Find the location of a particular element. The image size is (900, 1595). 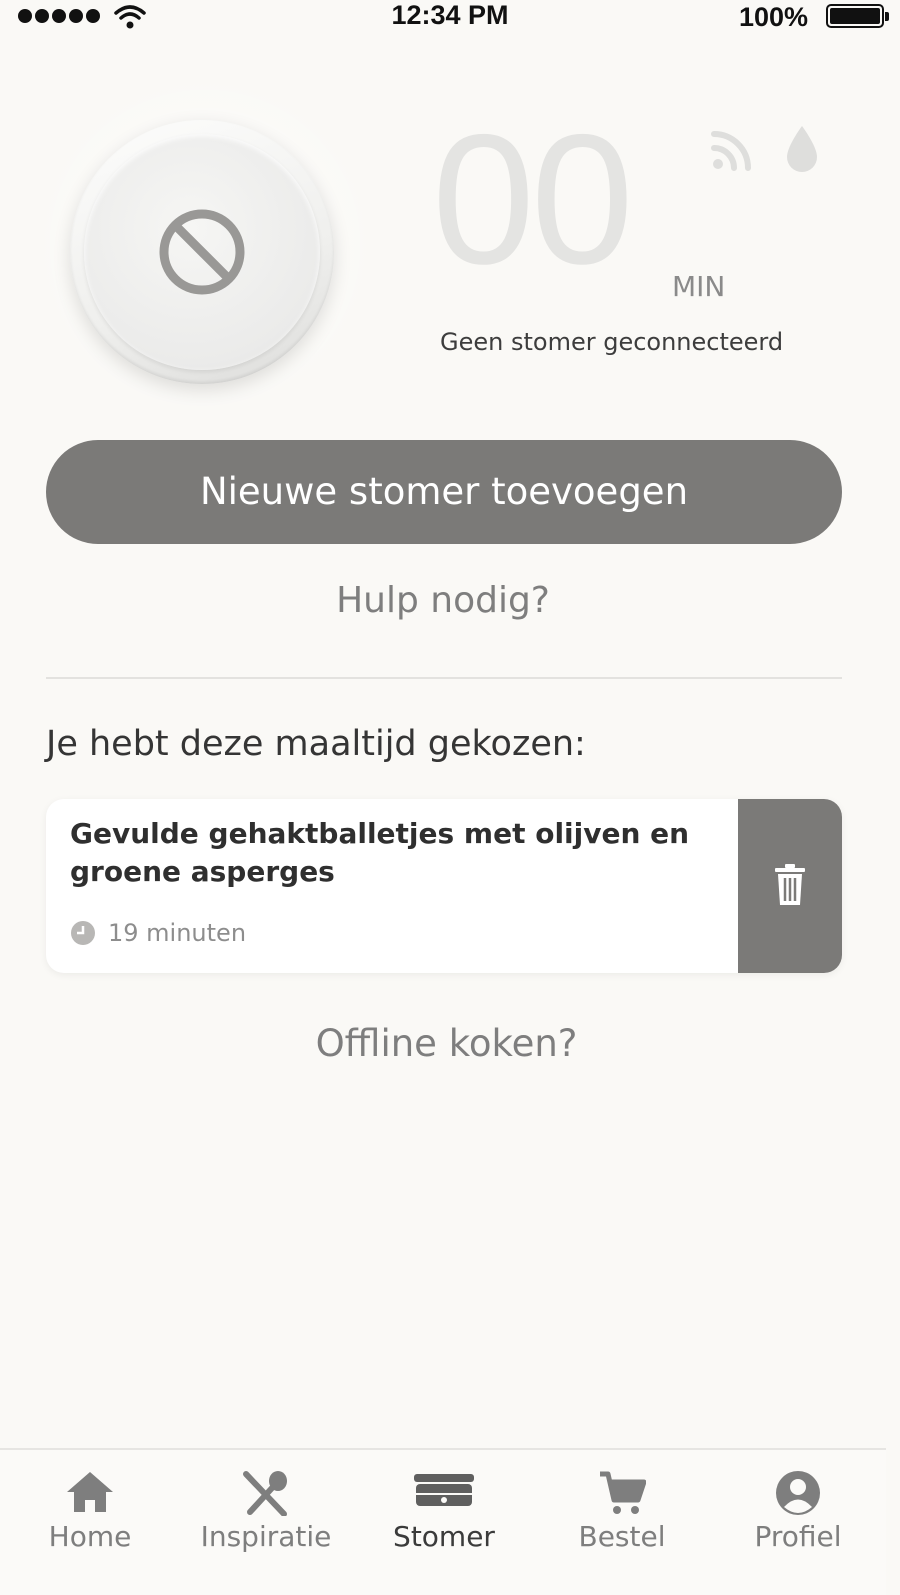

cart-icon is located at coordinates (623, 1492).